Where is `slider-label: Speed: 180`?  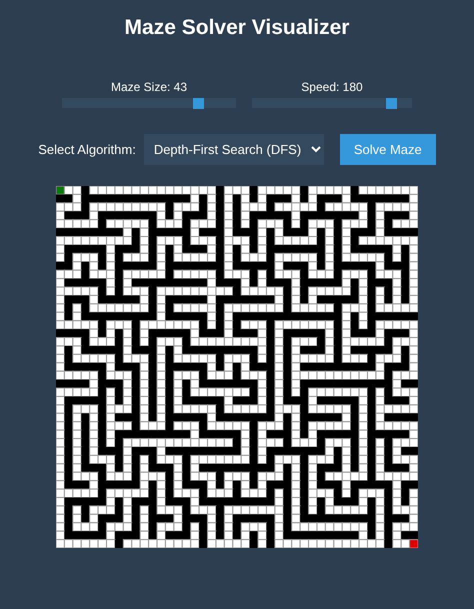
slider-label: Speed: 180 is located at coordinates (332, 87).